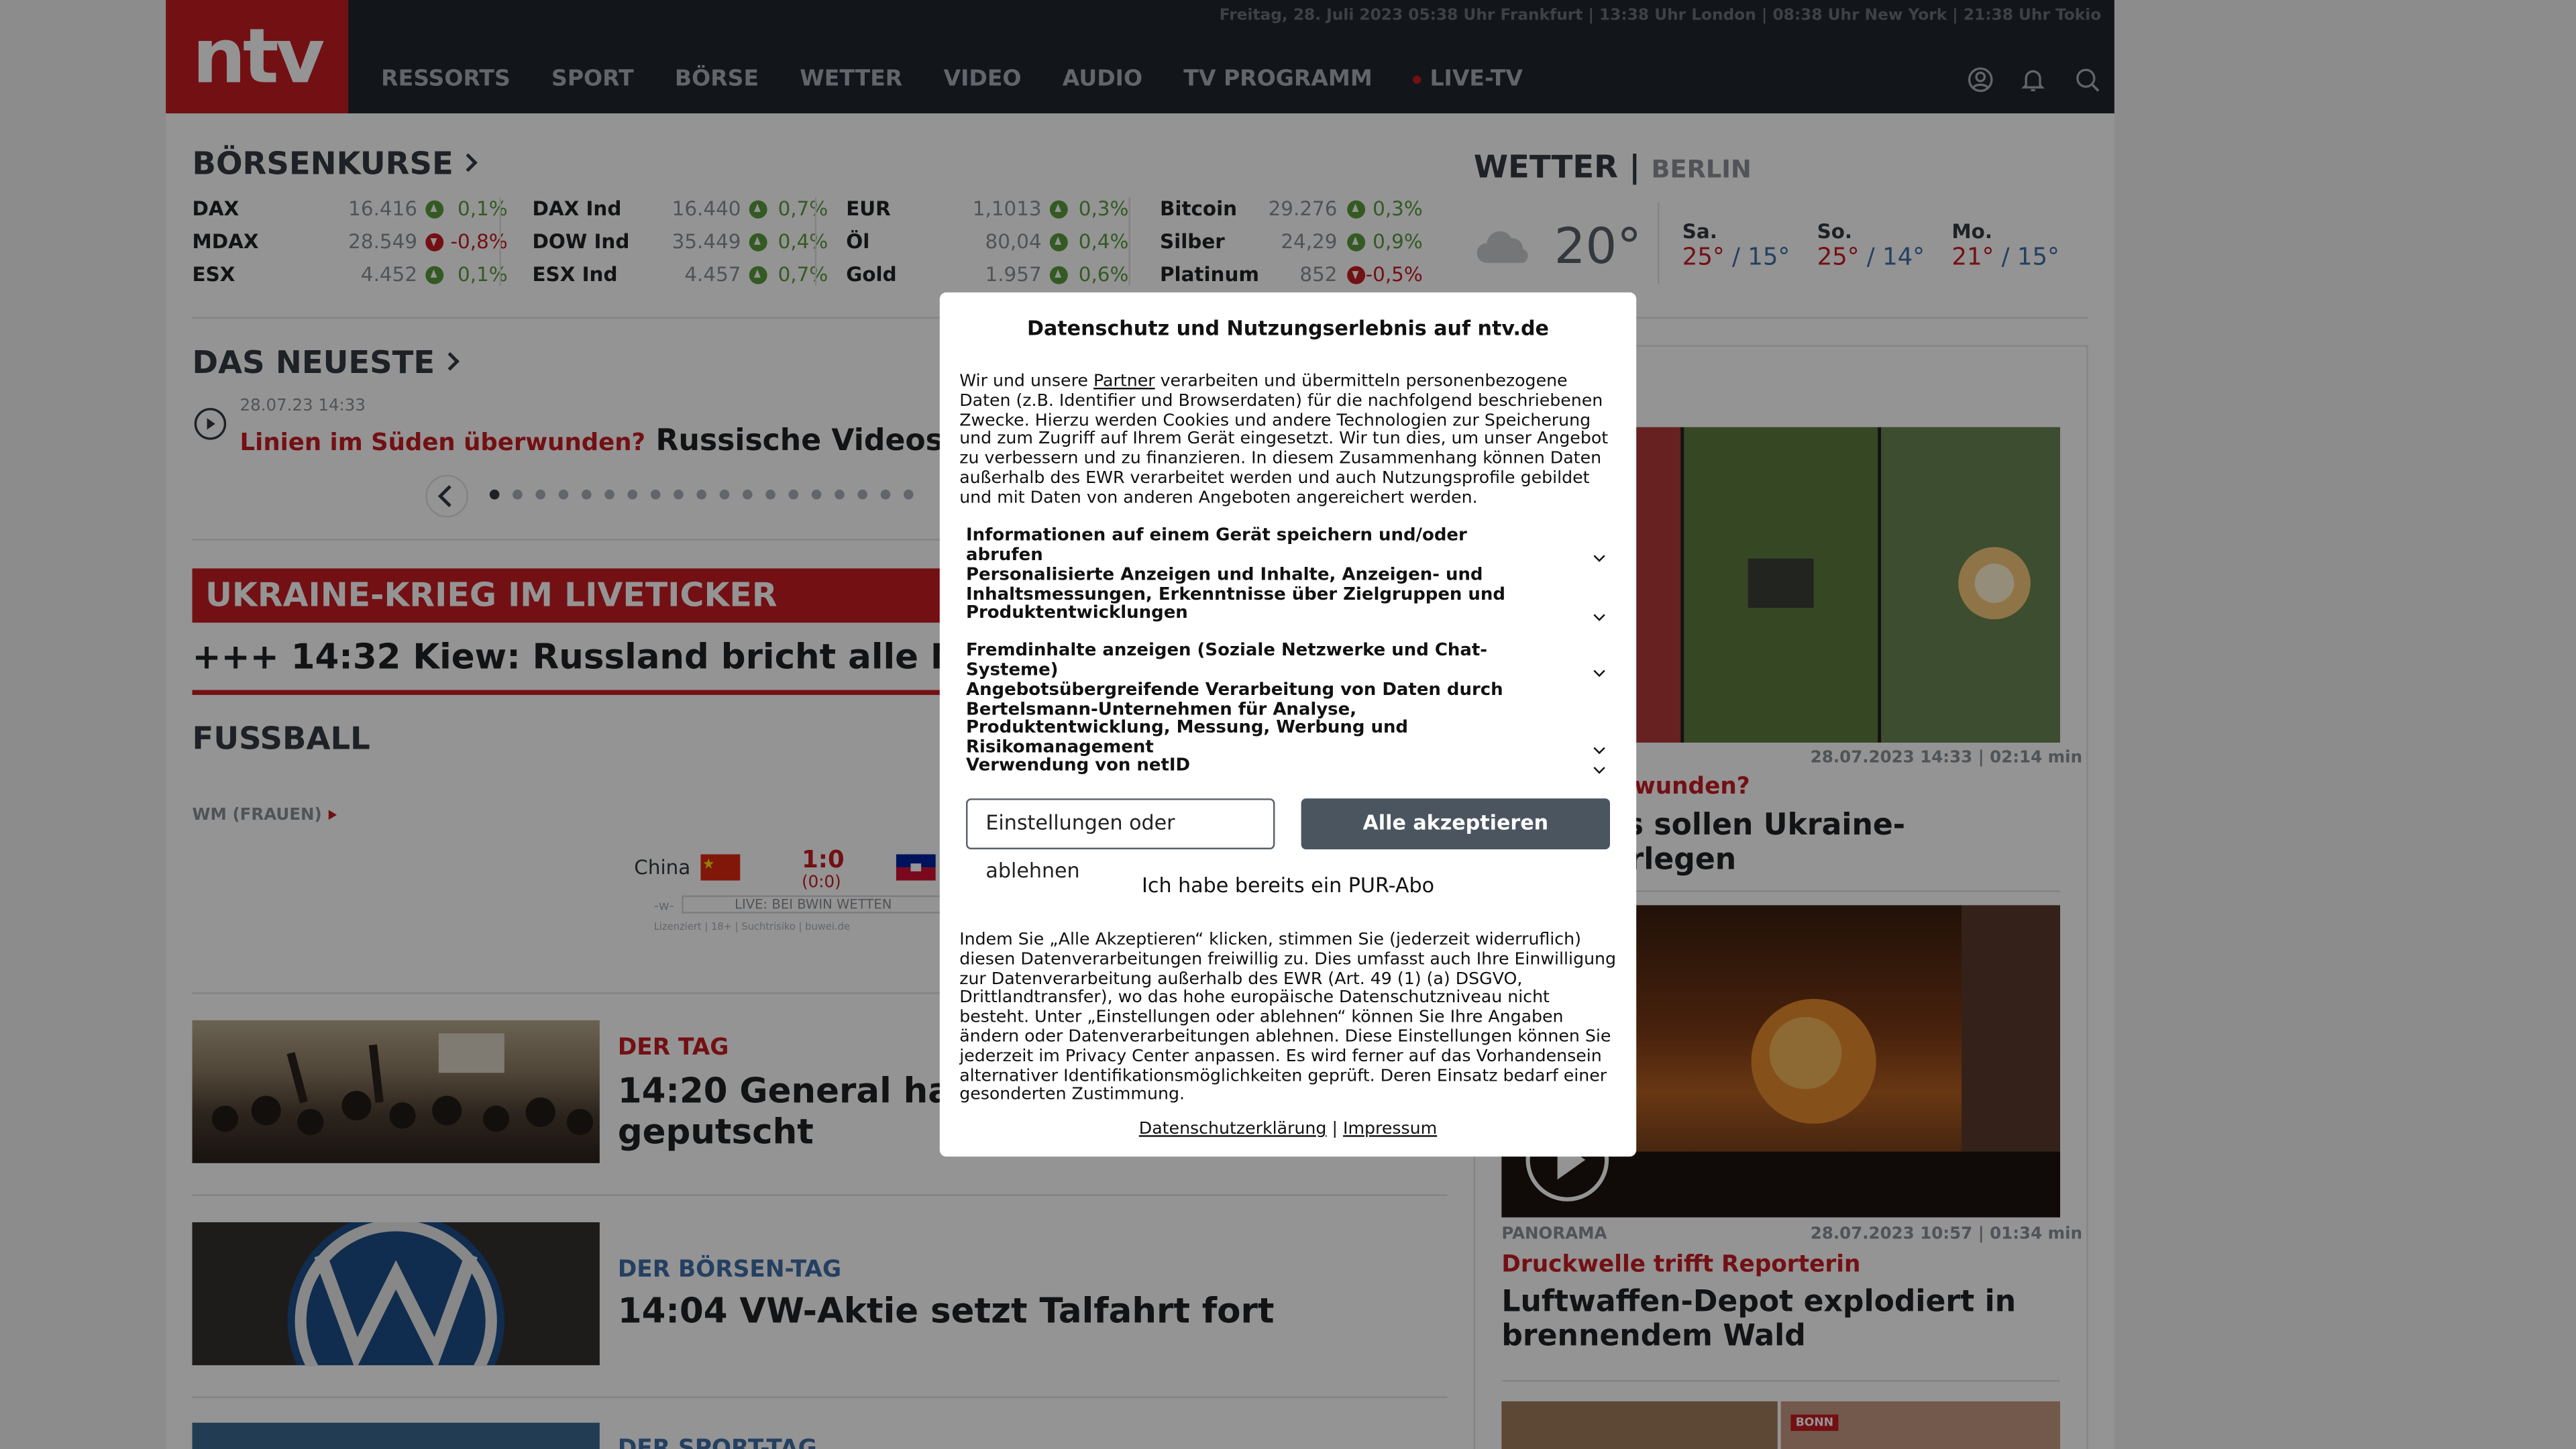  I want to click on consent-links: Datenschutzerklärung | Impressum, so click(1288, 1128).